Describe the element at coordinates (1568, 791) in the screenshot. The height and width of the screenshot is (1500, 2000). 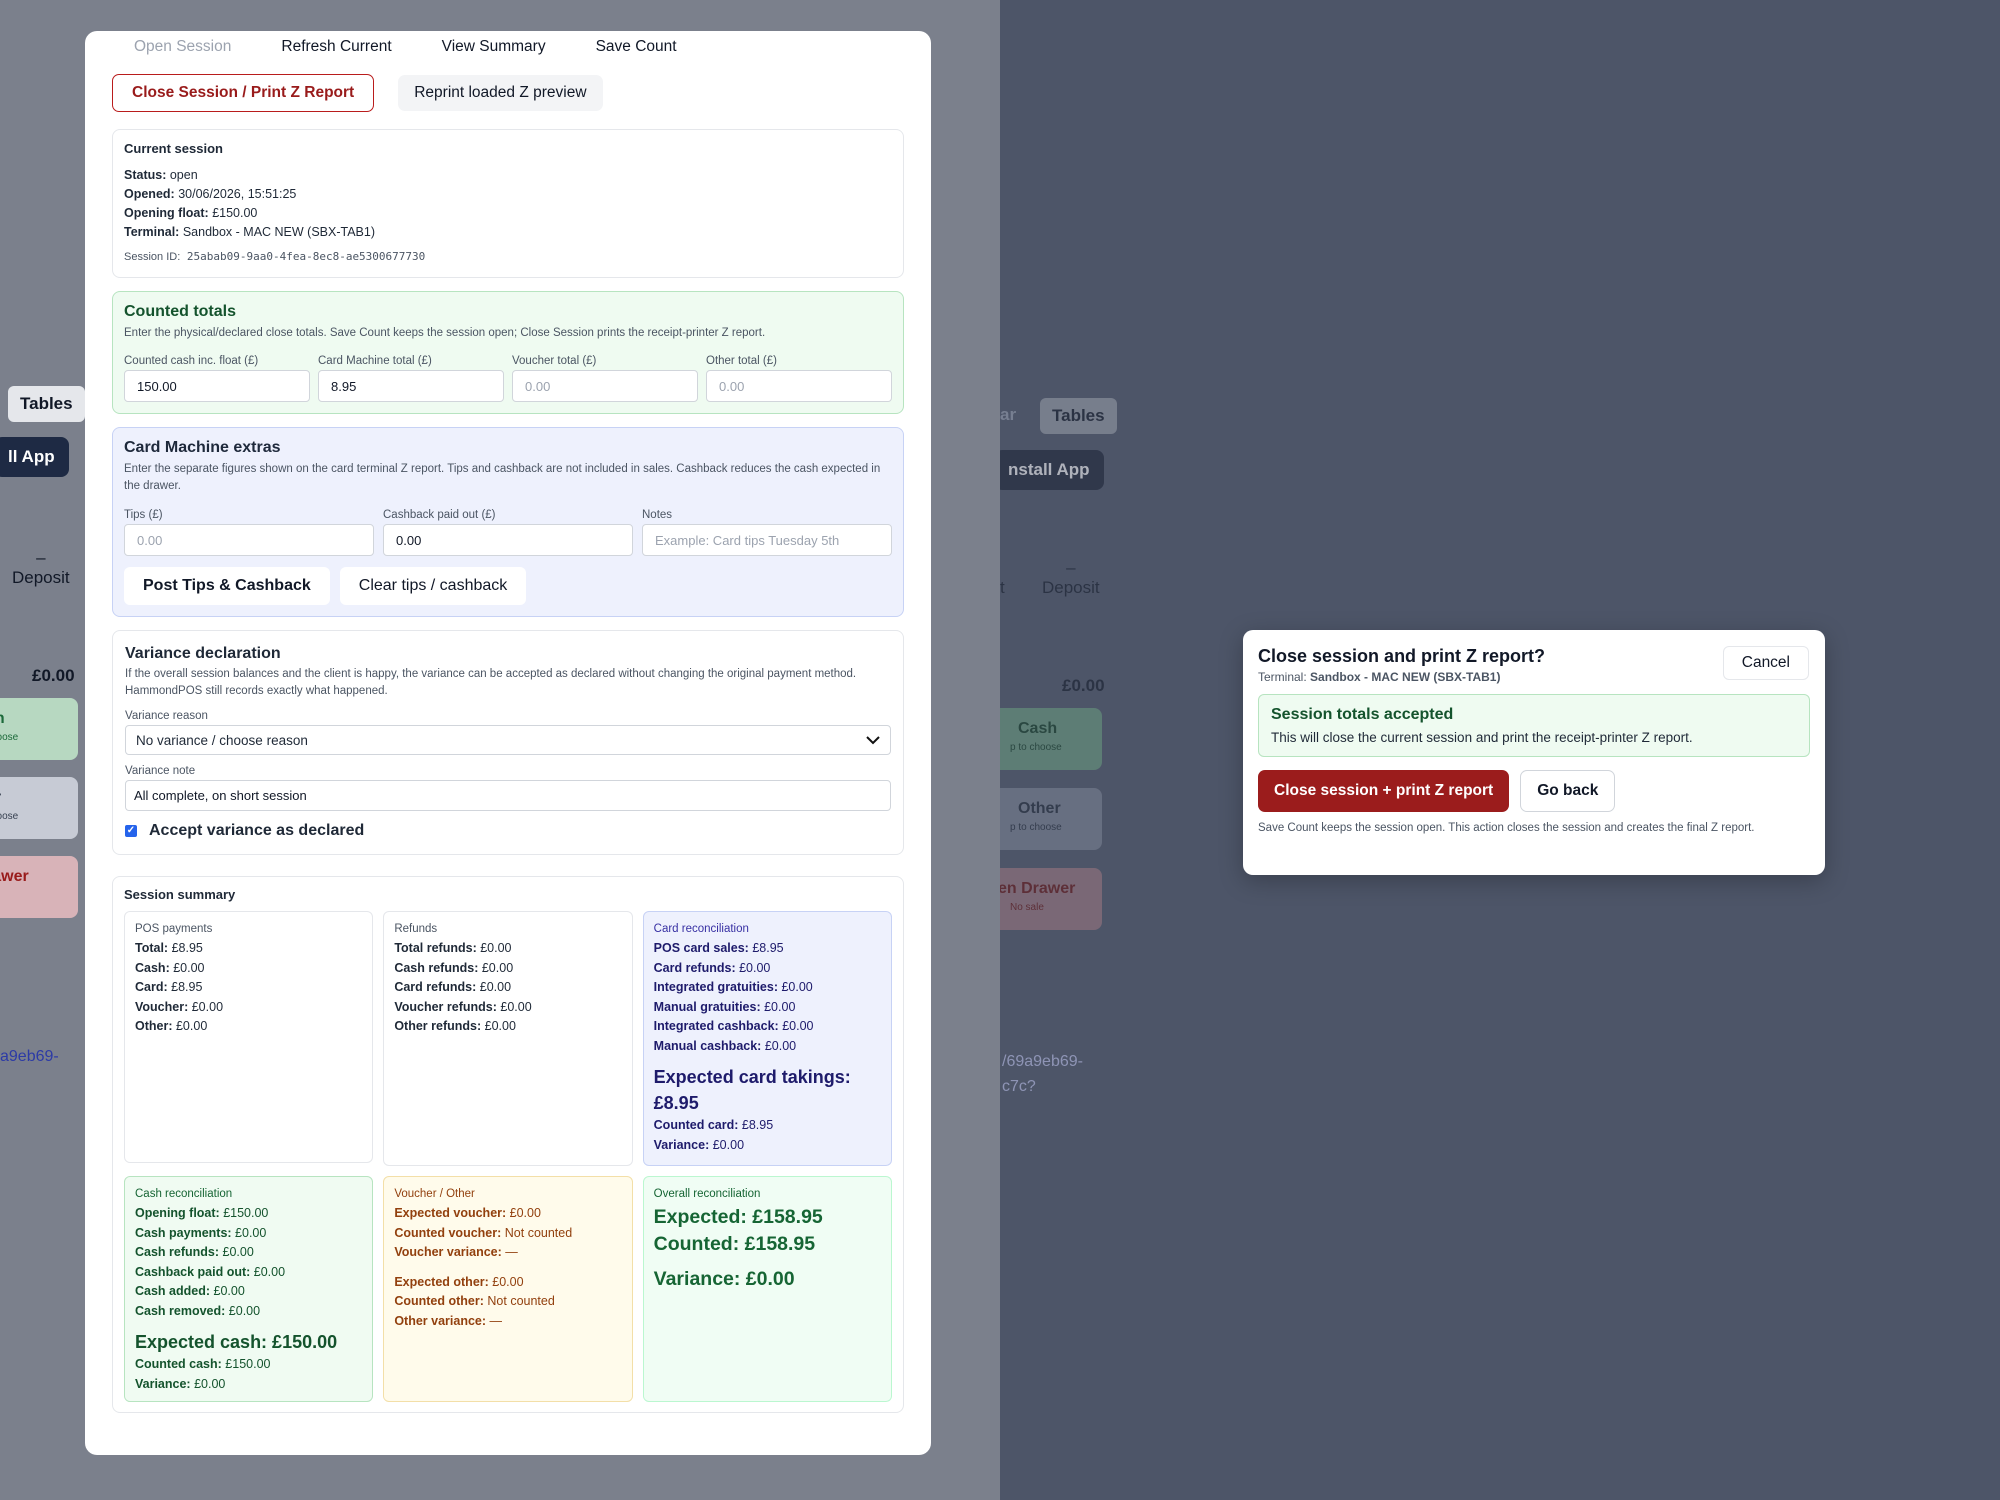
I see `go-back-button: Go back` at that location.